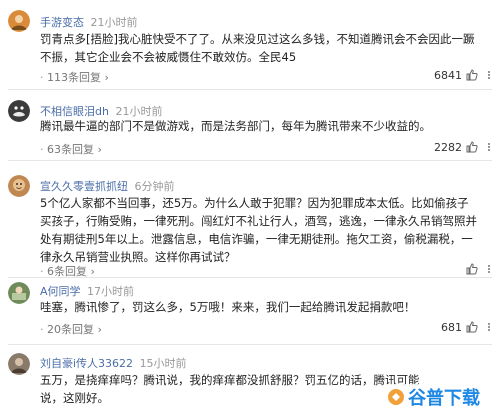 This screenshot has height=418, width=500. What do you see at coordinates (163, 363) in the screenshot?
I see `comment-time: 15小时前` at bounding box center [163, 363].